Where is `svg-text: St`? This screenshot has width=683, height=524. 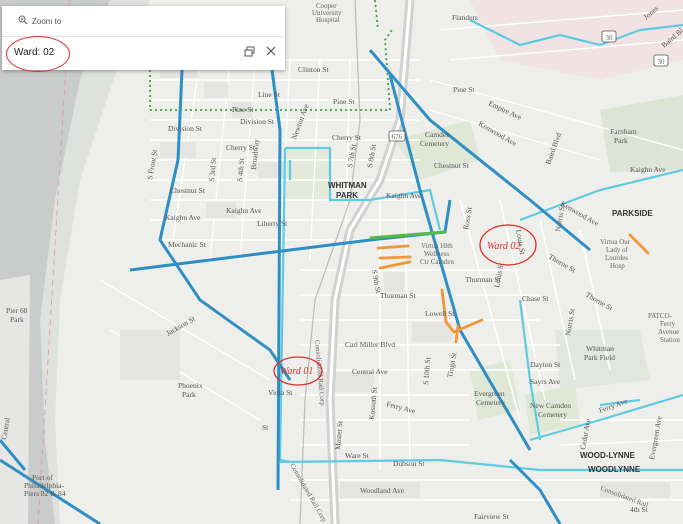 svg-text: St is located at coordinates (265, 427).